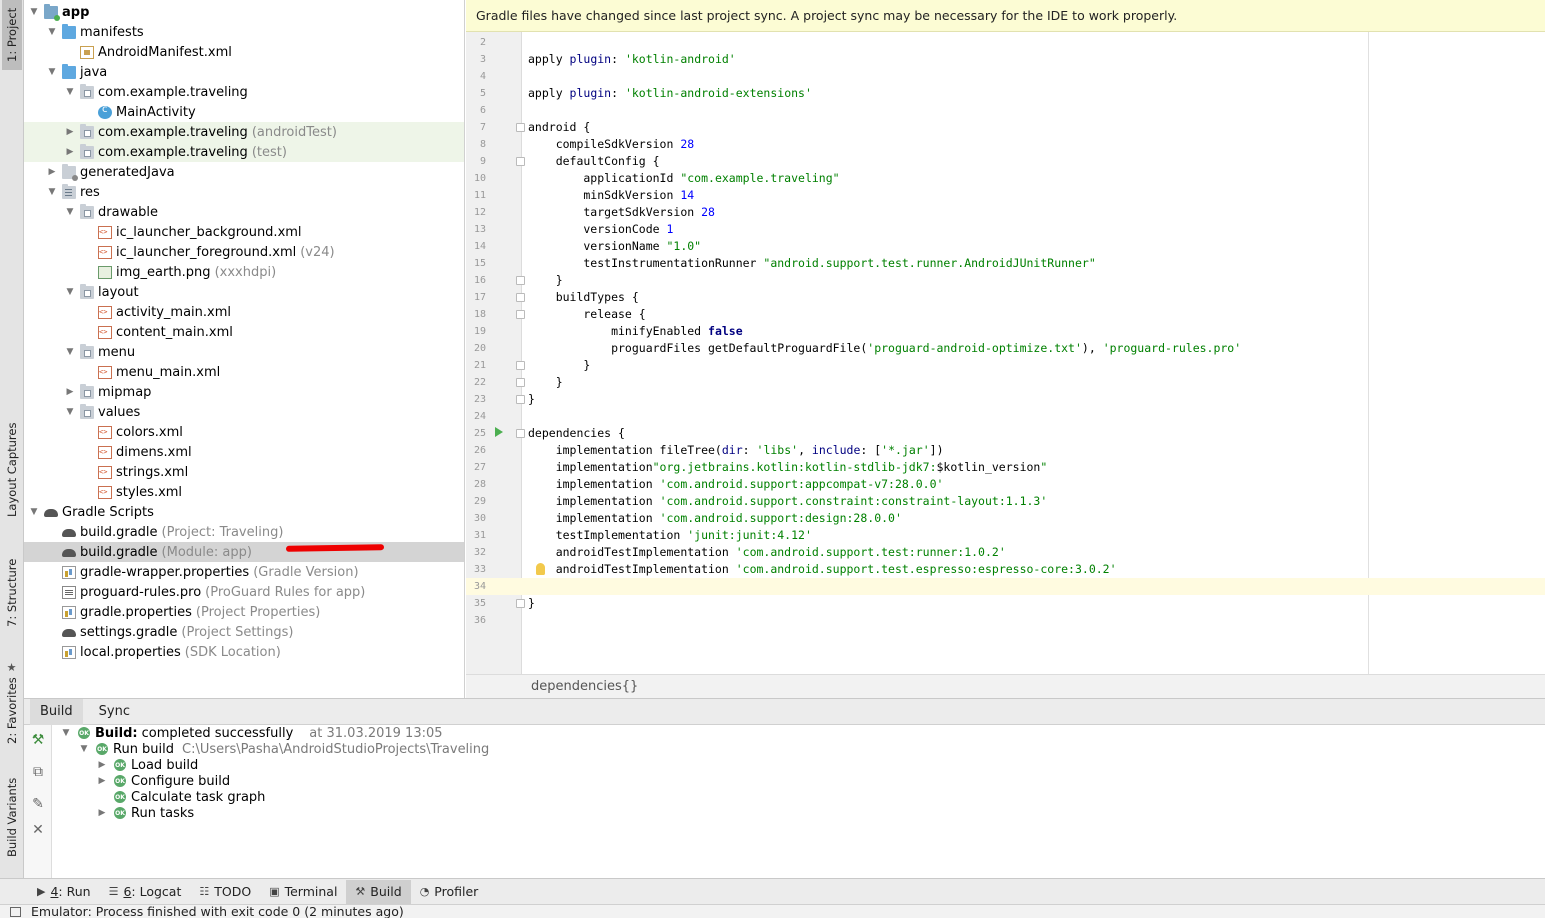 This screenshot has height=918, width=1545. I want to click on tree-item: ▼ layout, so click(244, 292).